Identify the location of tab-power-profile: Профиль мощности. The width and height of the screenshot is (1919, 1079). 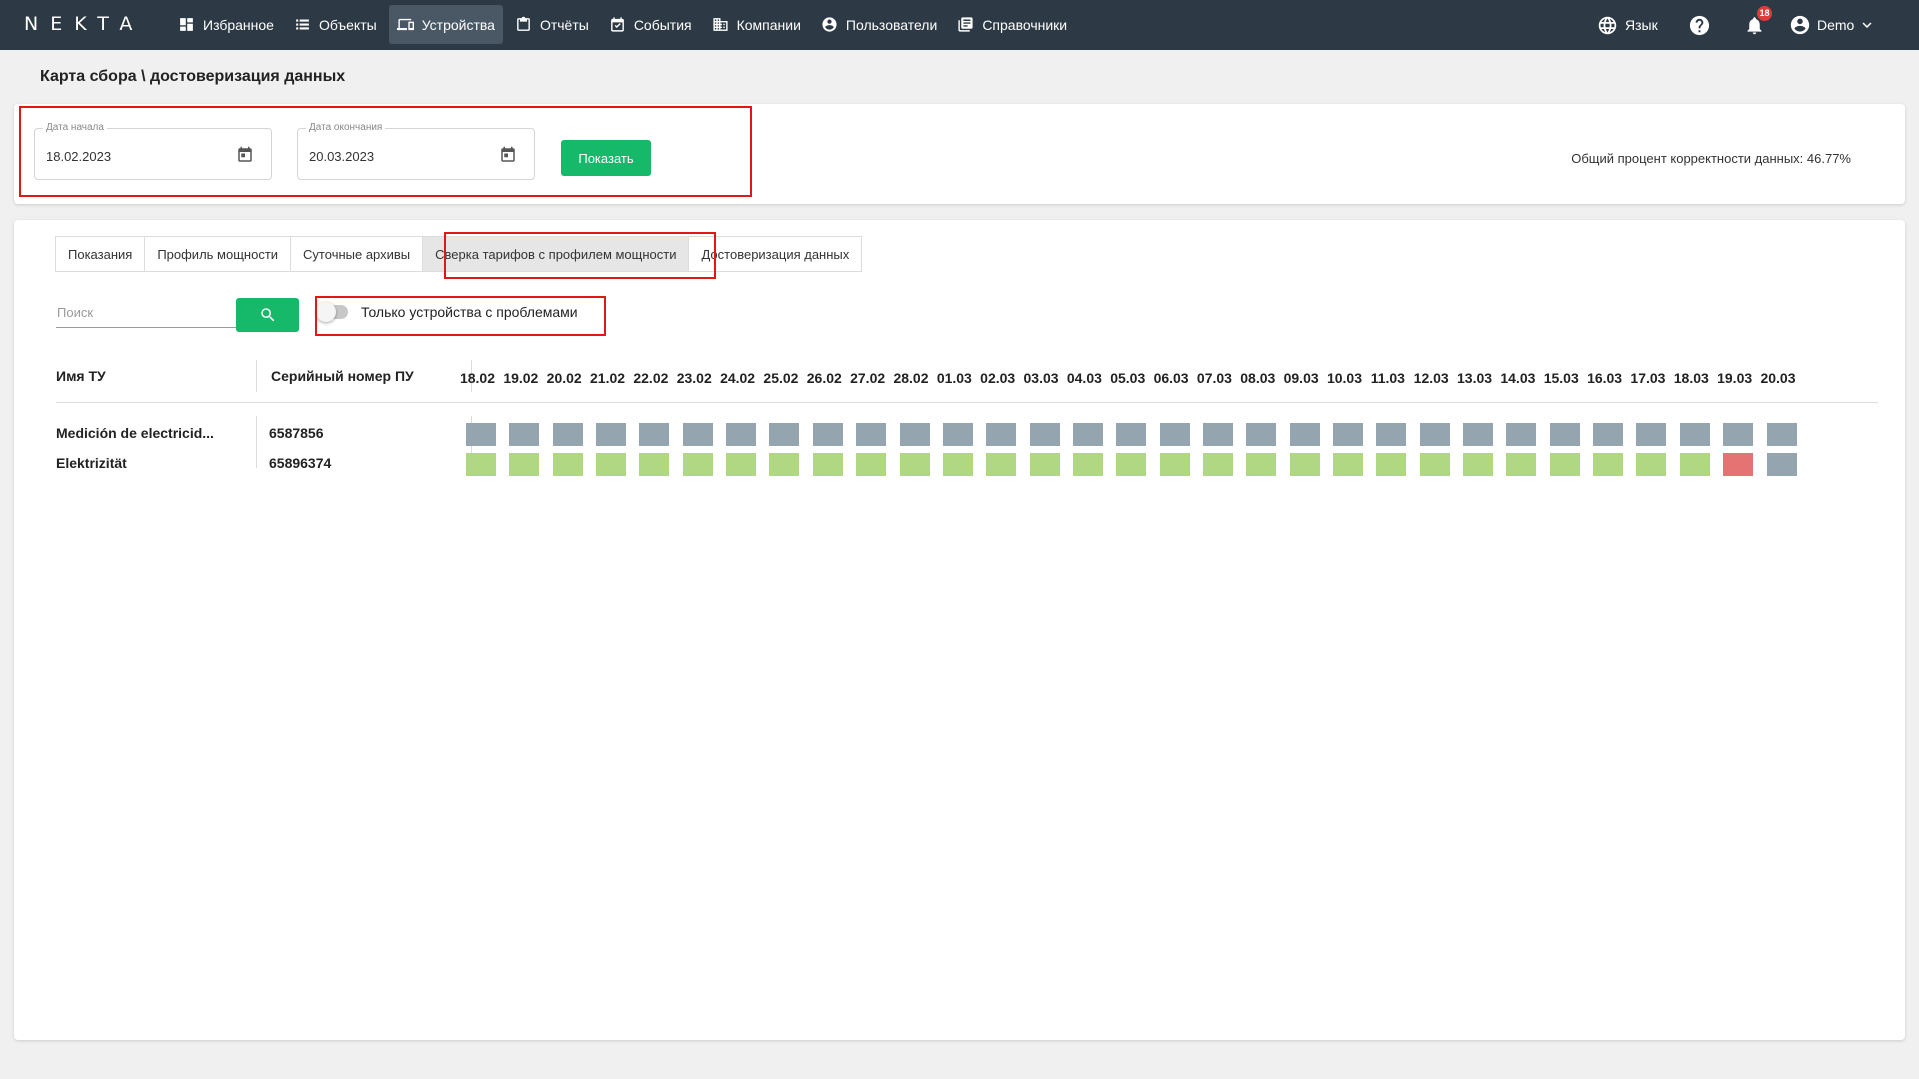
(218, 254).